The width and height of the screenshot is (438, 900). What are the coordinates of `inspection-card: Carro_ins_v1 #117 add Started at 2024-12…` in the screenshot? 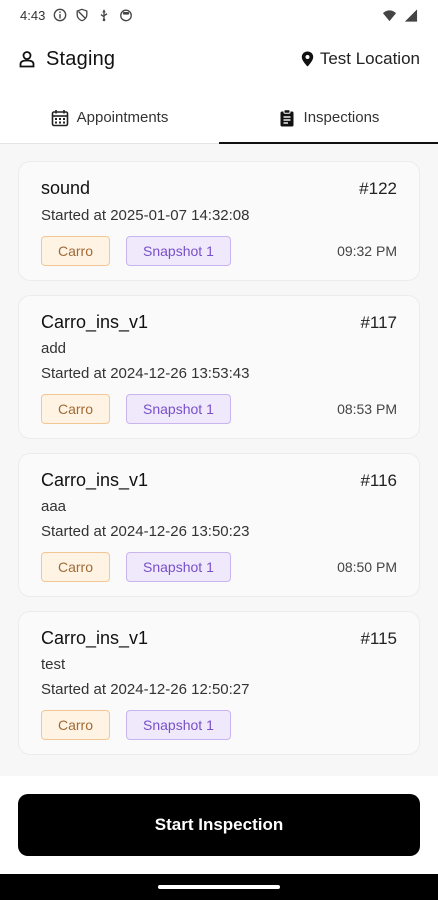 It's located at (219, 367).